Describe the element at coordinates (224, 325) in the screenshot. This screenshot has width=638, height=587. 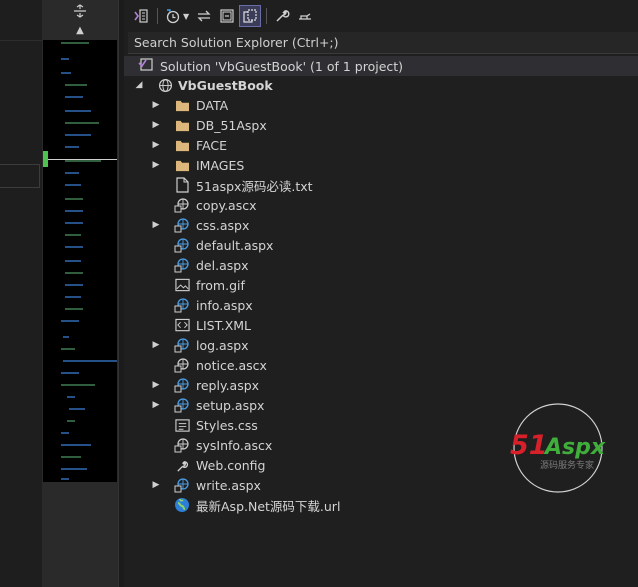
I see `tree-item-label: LIST.XML` at that location.